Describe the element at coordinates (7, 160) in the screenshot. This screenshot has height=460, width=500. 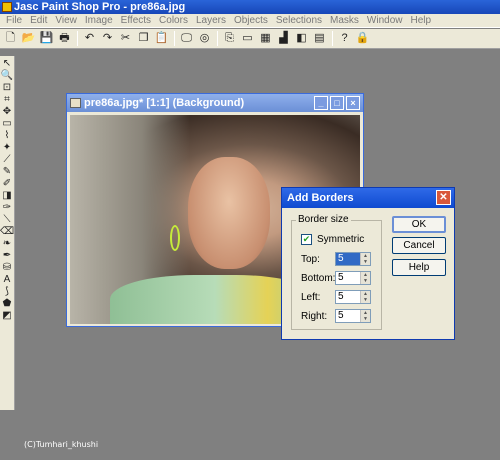
I see `dropper-tool-icon: ⟋` at that location.